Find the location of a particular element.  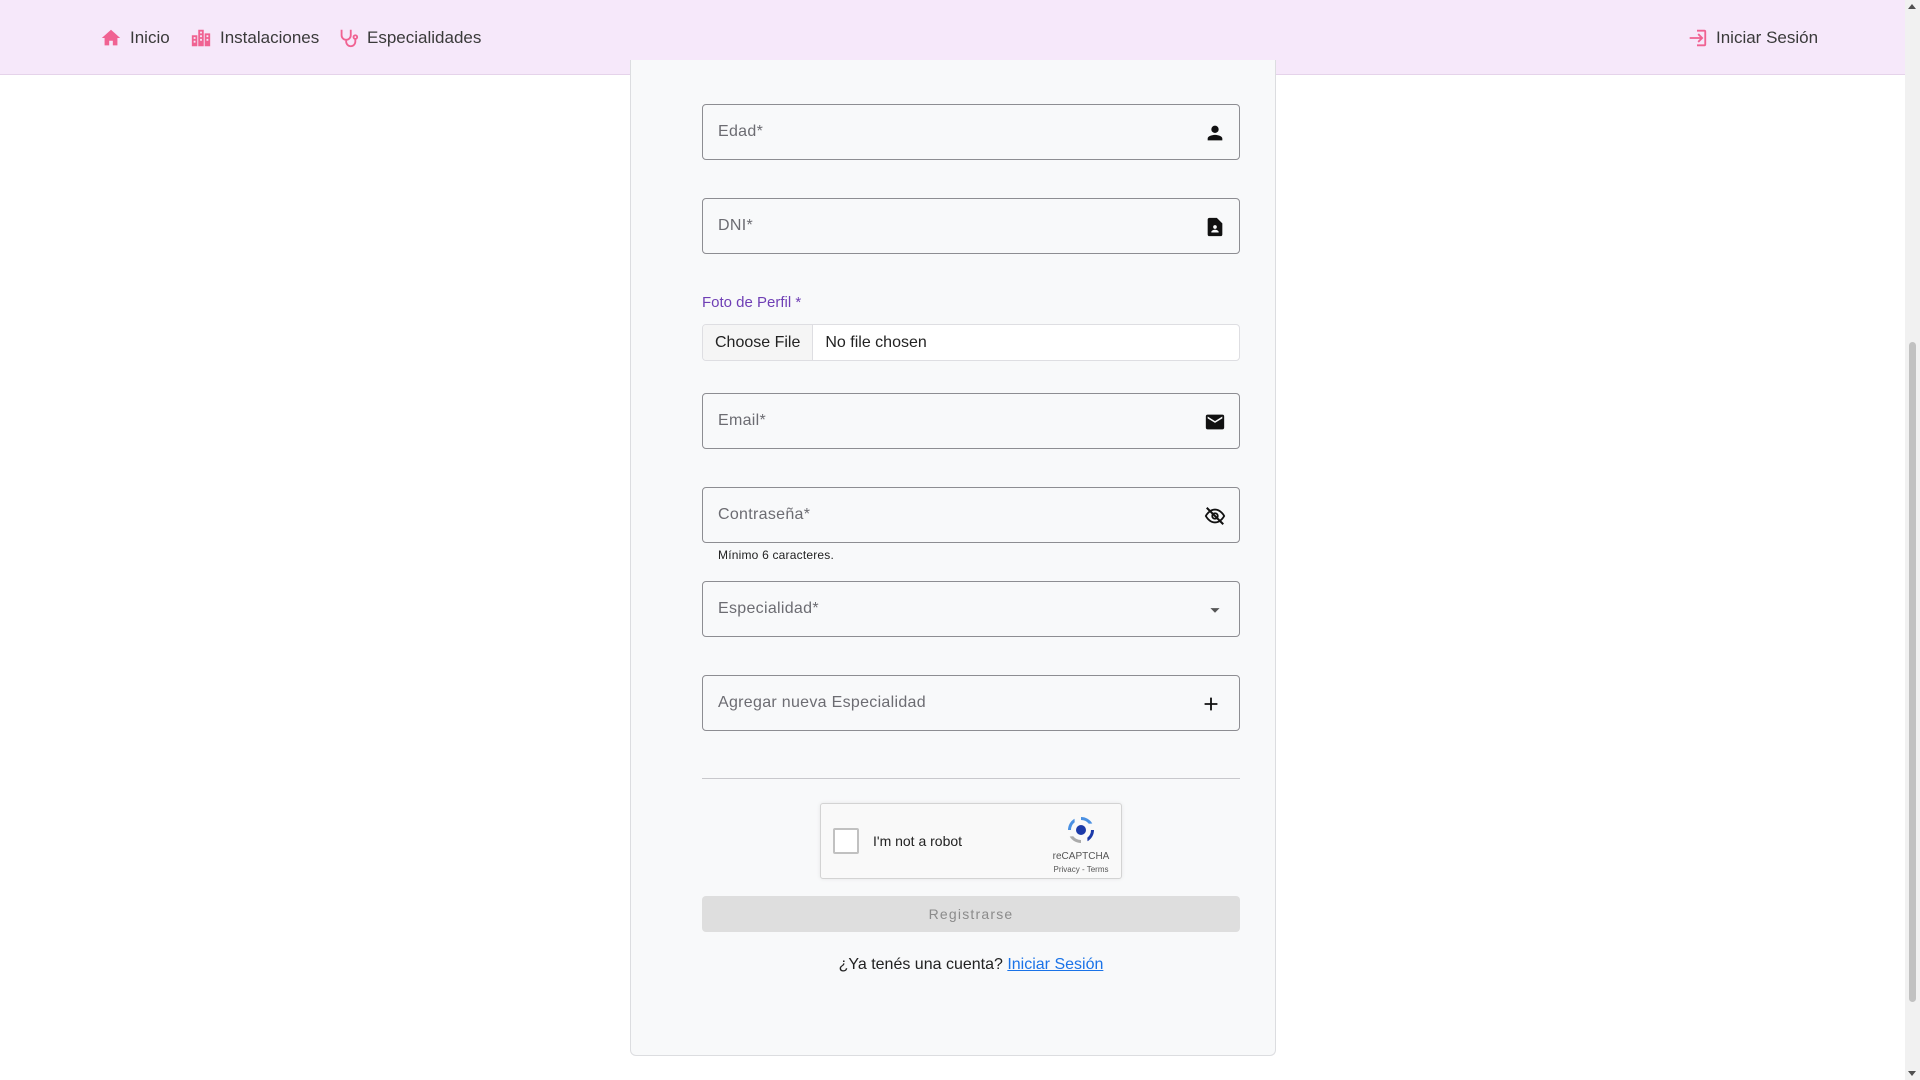

id-card-icon is located at coordinates (1215, 227).